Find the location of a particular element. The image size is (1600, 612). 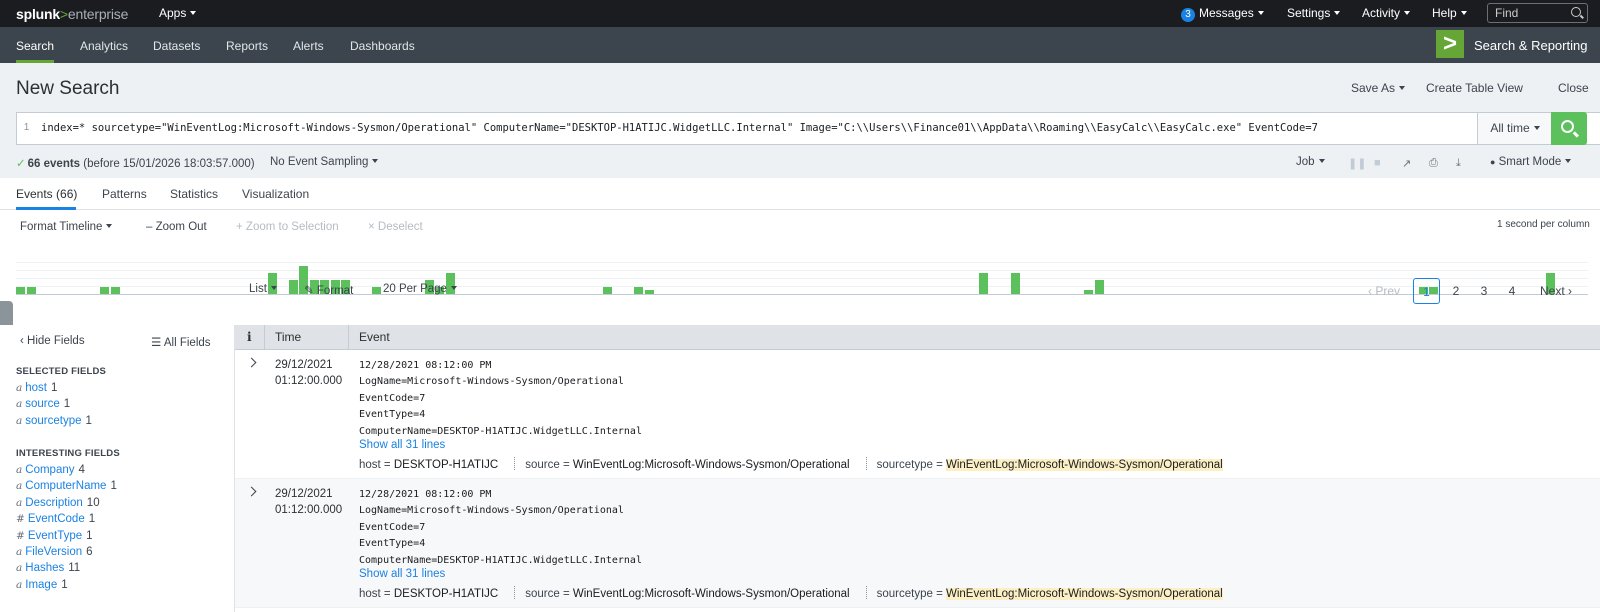

nav-reports: Reports is located at coordinates (247, 46).